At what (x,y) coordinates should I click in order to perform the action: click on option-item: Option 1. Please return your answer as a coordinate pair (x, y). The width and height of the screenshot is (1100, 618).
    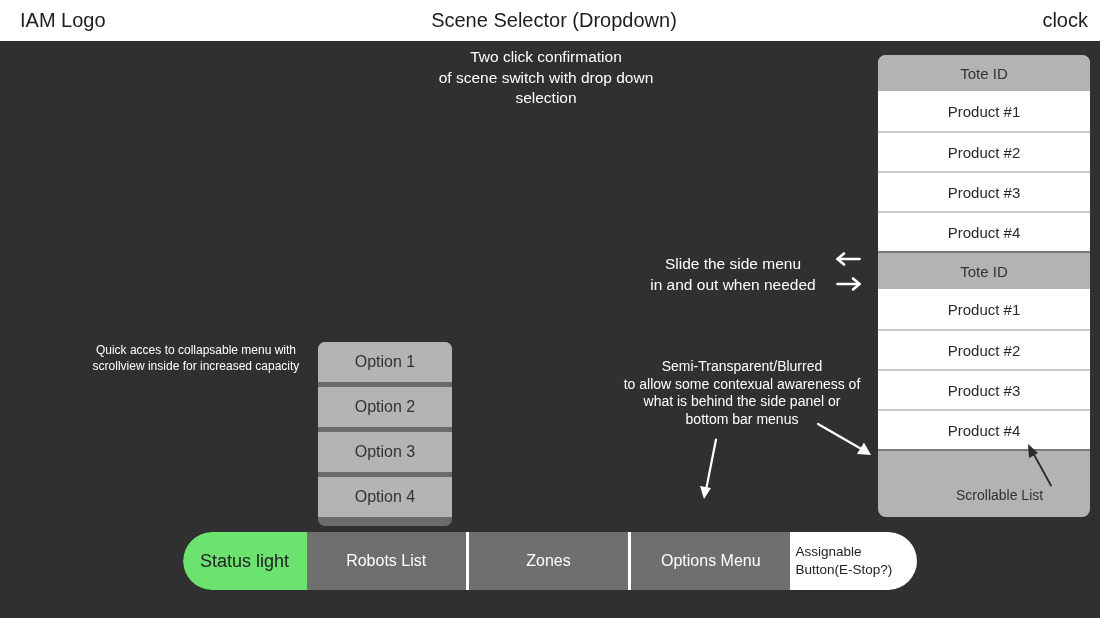
    Looking at the image, I should click on (385, 362).